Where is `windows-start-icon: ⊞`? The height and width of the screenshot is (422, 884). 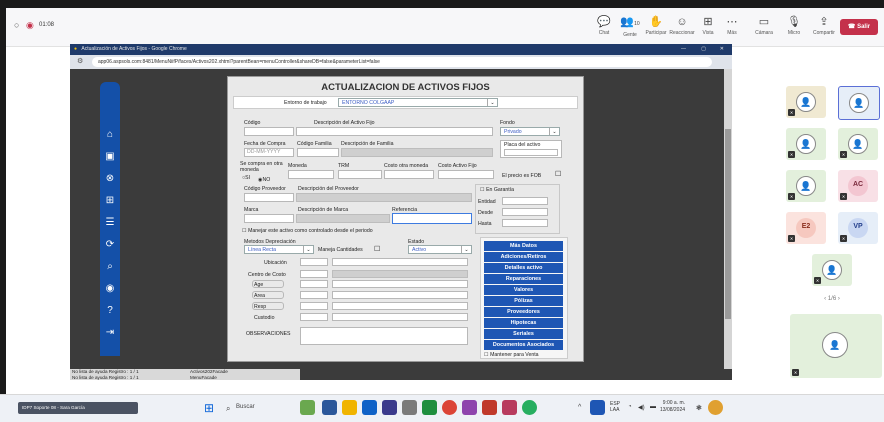 windows-start-icon: ⊞ is located at coordinates (209, 408).